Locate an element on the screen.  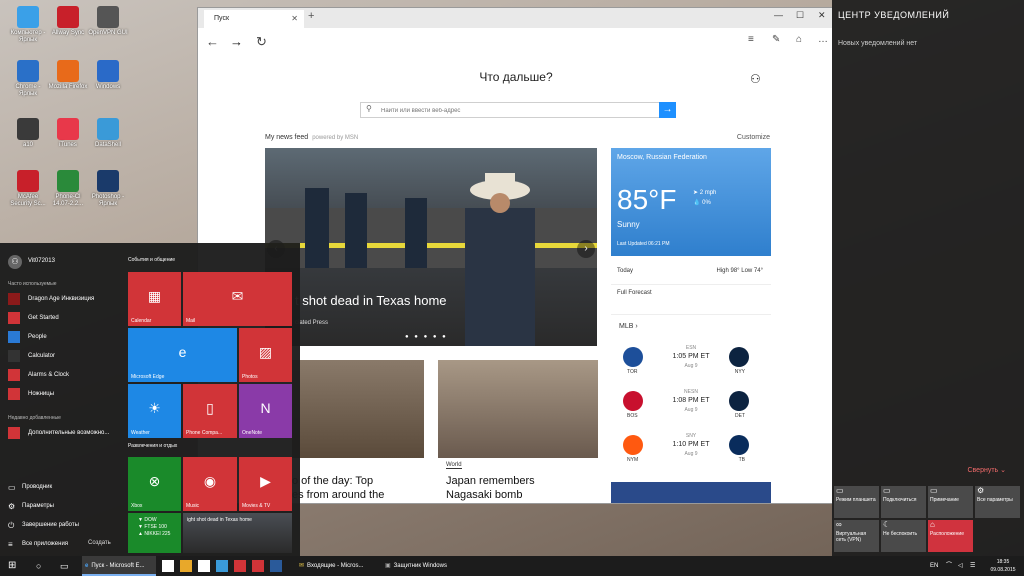
news-card-photo: o of the day: Top es from around the is located at coordinates (358, 431).